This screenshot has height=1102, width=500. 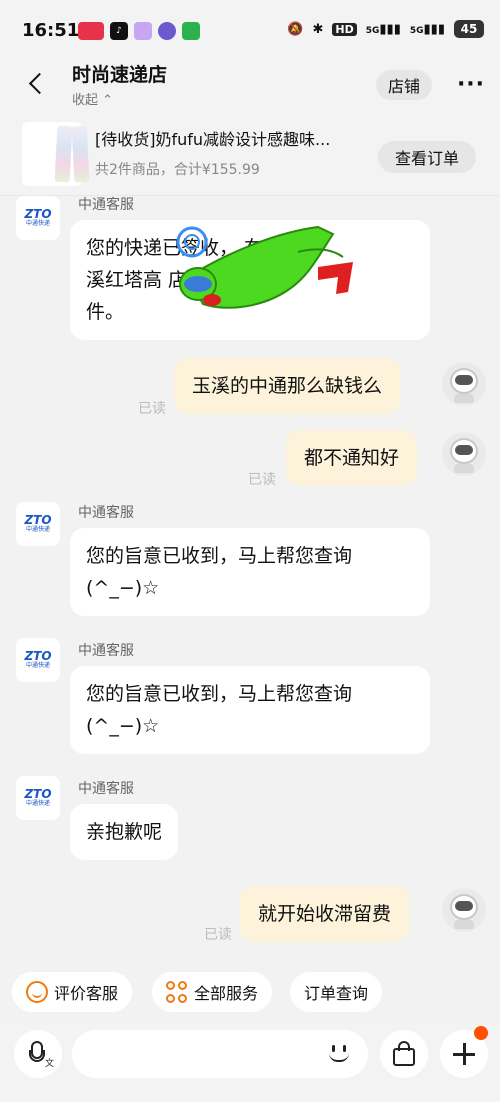 What do you see at coordinates (471, 85) in the screenshot?
I see `more-icon: ···` at bounding box center [471, 85].